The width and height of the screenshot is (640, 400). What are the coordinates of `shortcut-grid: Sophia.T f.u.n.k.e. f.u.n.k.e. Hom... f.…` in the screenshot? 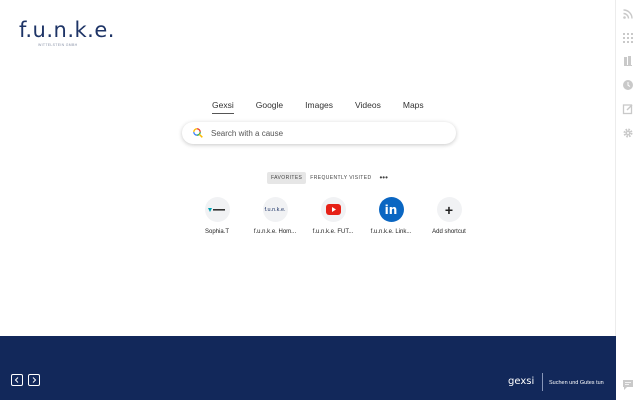 It's located at (333, 216).